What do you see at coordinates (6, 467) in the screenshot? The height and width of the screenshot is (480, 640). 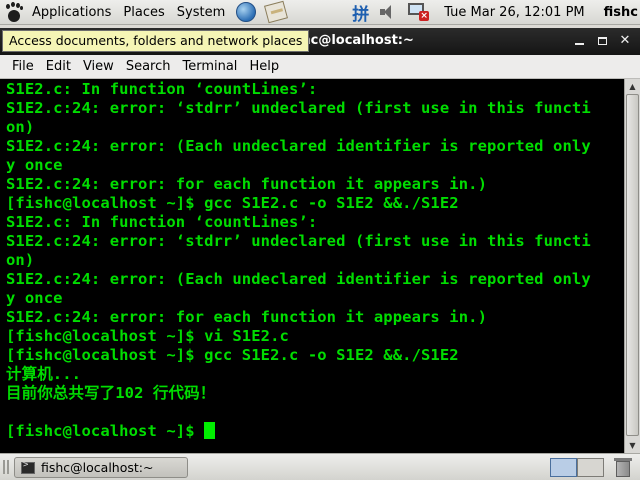 I see `show-desktop-button` at bounding box center [6, 467].